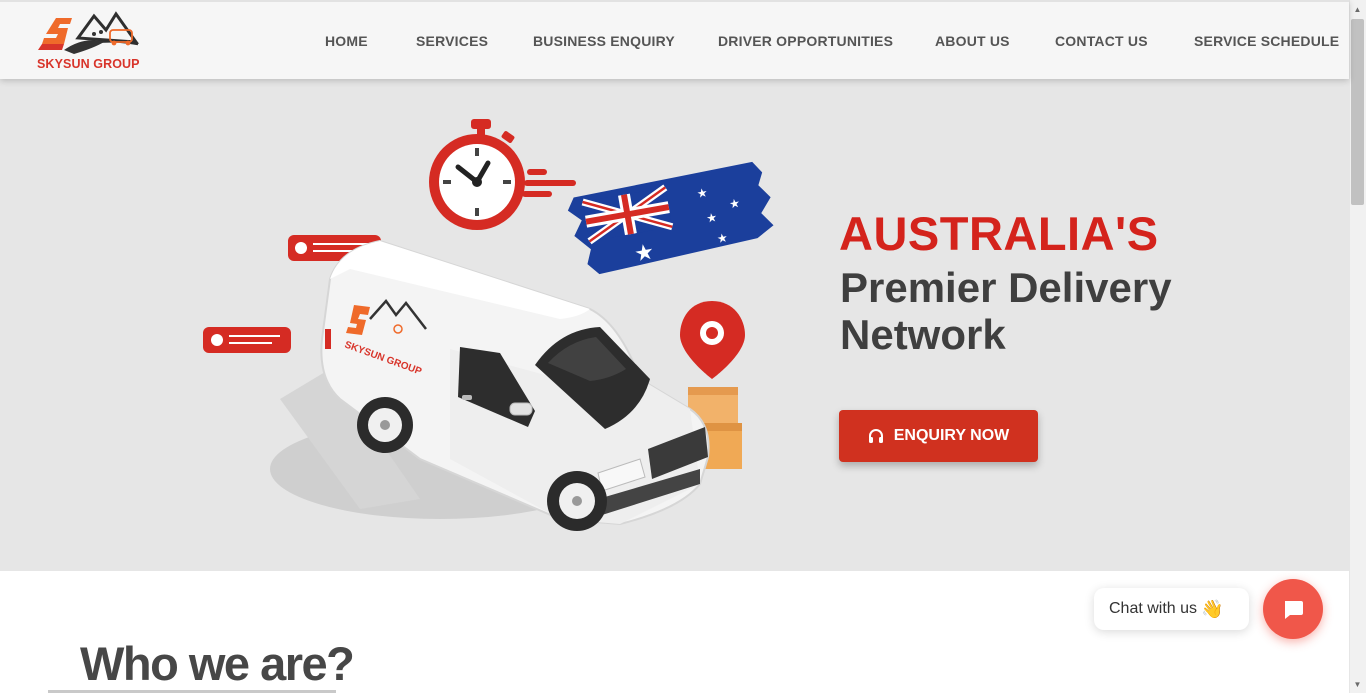 This screenshot has height=693, width=1366. I want to click on headphones-icon, so click(875, 436).